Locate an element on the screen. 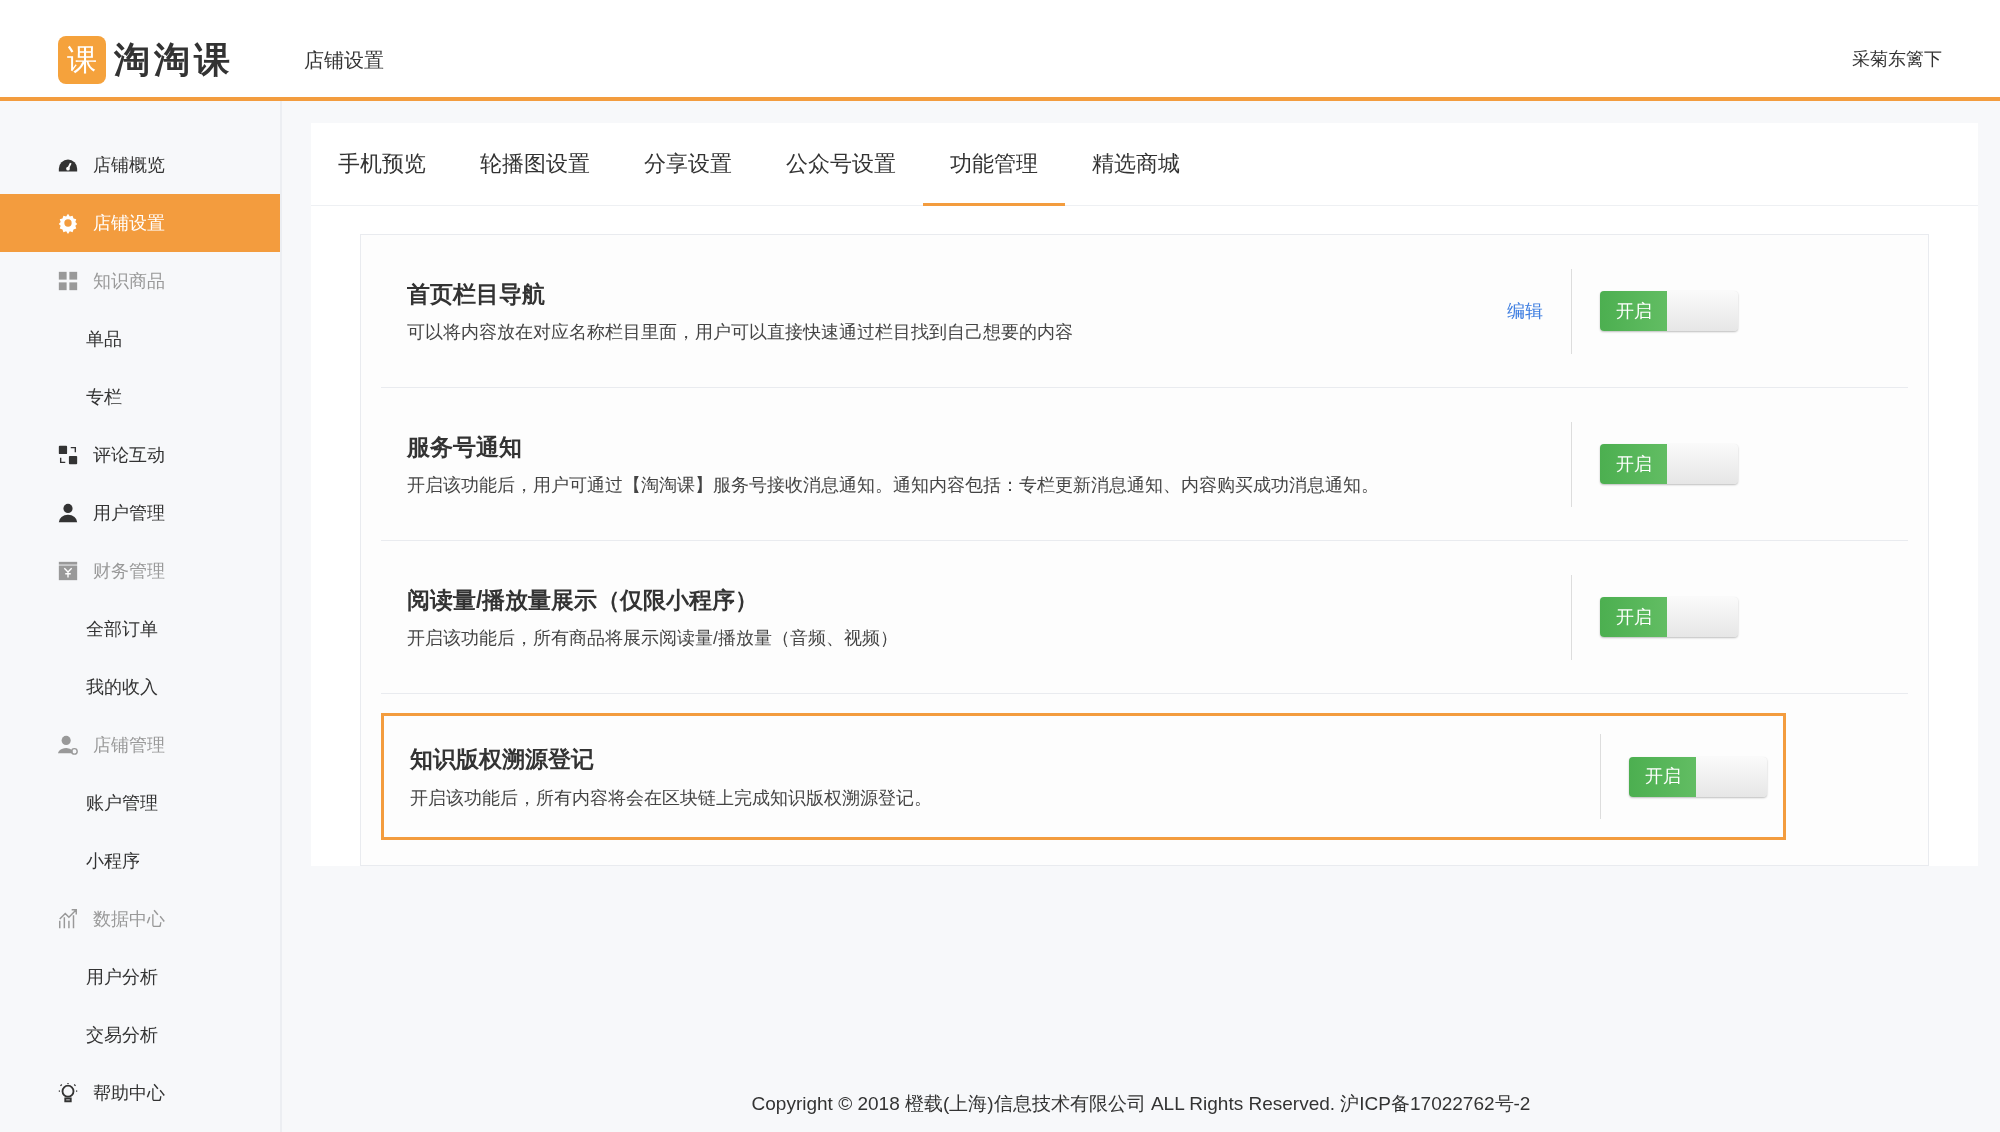 This screenshot has width=2000, height=1132. feature-description: 可以将内容放在对应名称栏目里面，用户可以直接快速通过栏目找到自己想要的内容 is located at coordinates (740, 333).